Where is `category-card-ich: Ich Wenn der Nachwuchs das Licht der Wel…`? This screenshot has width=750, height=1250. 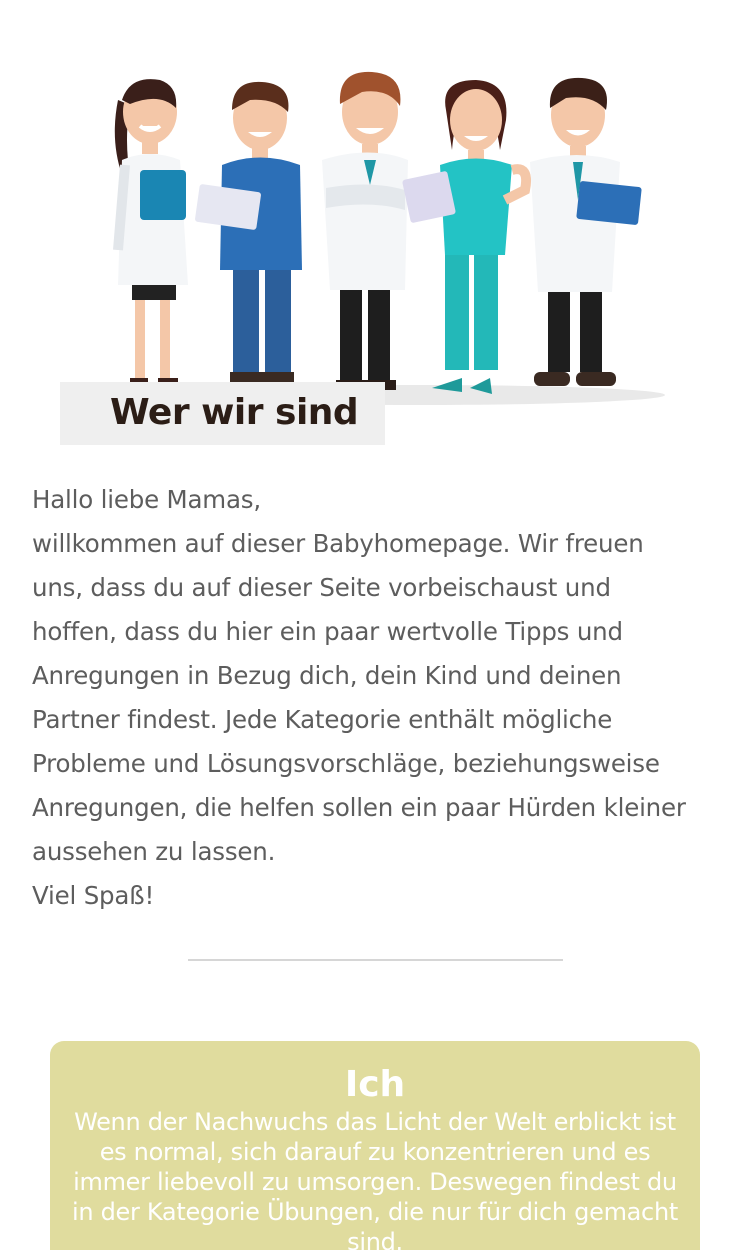 category-card-ich: Ich Wenn der Nachwuchs das Licht der Wel… is located at coordinates (375, 1145).